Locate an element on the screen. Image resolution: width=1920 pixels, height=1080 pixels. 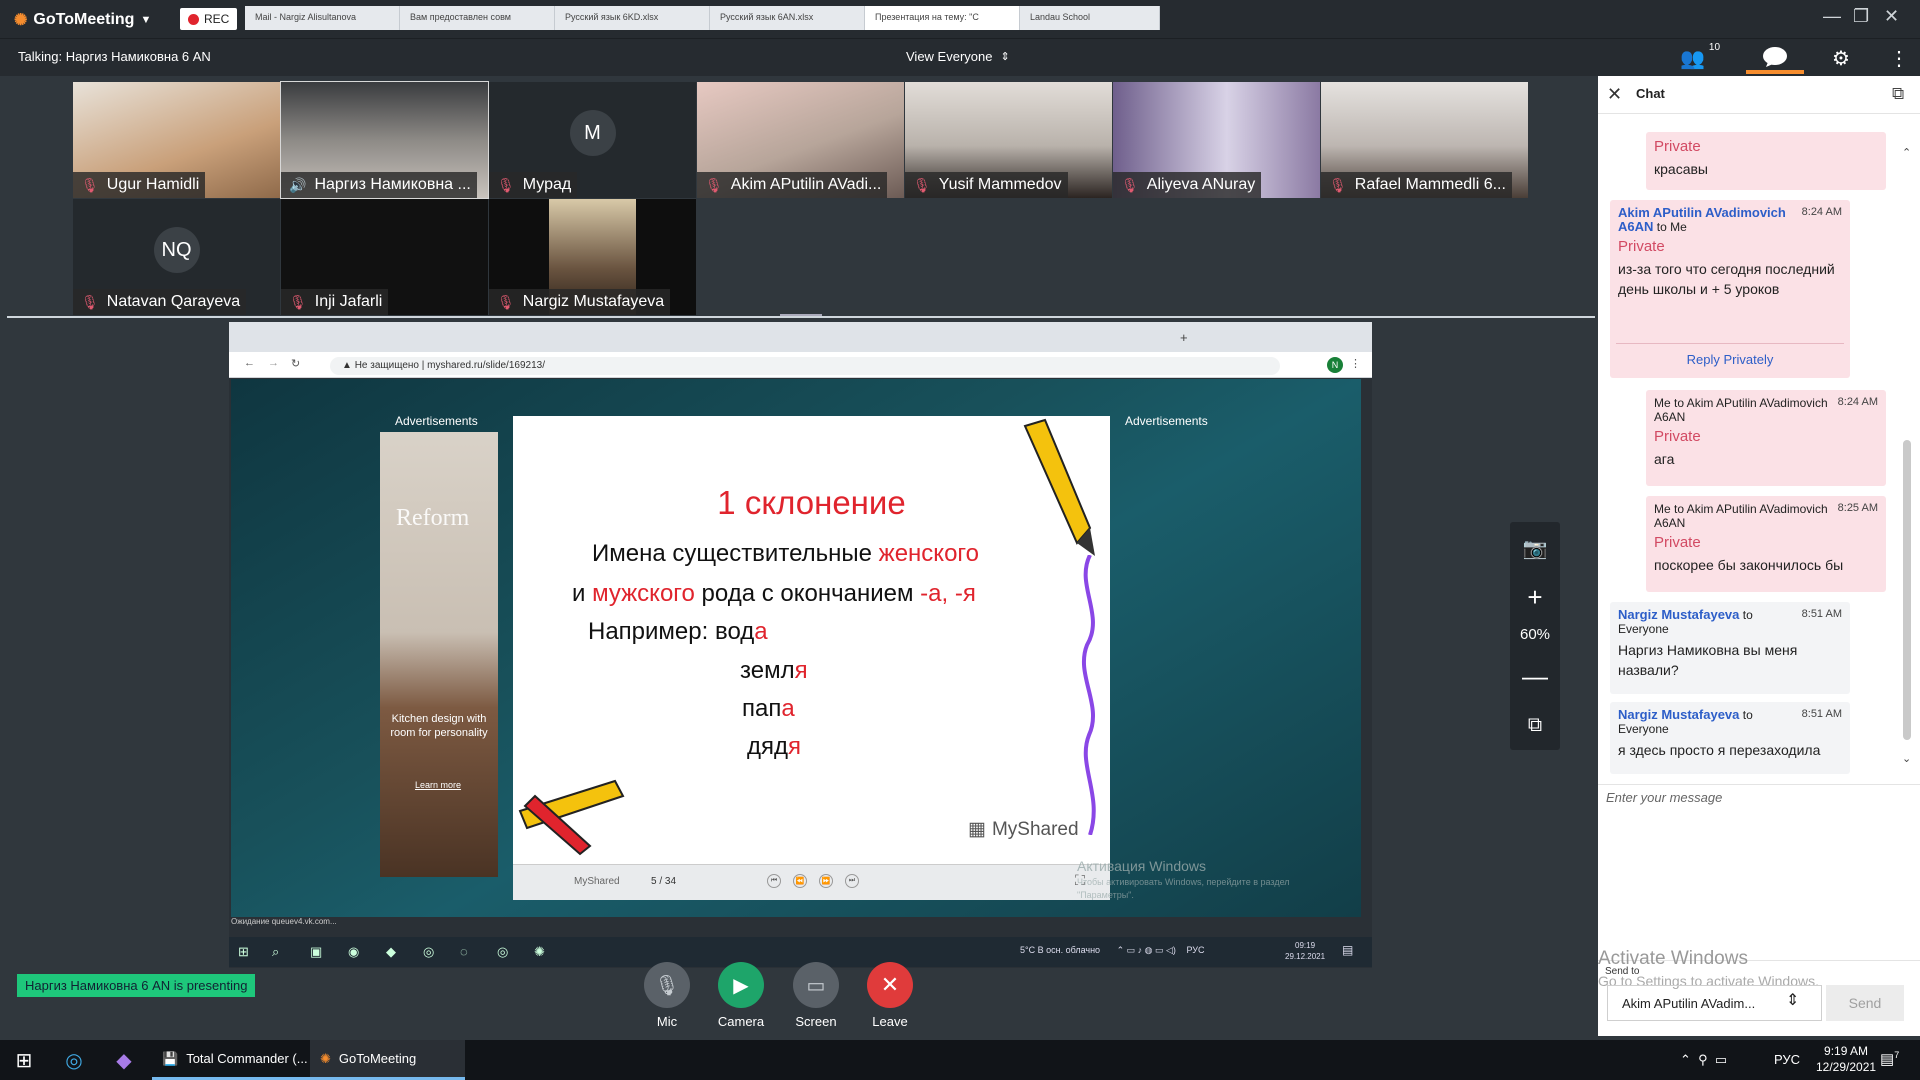
participant-tile: 🎙 Aliyeva ANuray is located at coordinates (1216, 140).